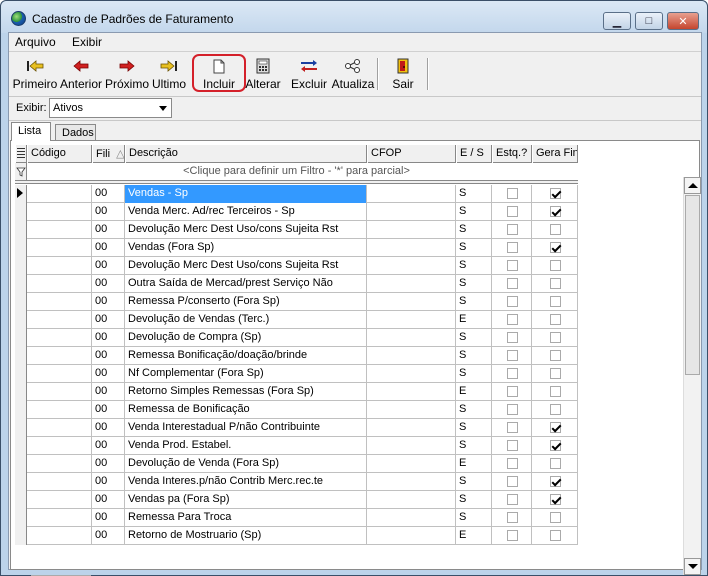  What do you see at coordinates (296, 410) in the screenshot?
I see `table-row: 00 Remessa de Bonificação S` at bounding box center [296, 410].